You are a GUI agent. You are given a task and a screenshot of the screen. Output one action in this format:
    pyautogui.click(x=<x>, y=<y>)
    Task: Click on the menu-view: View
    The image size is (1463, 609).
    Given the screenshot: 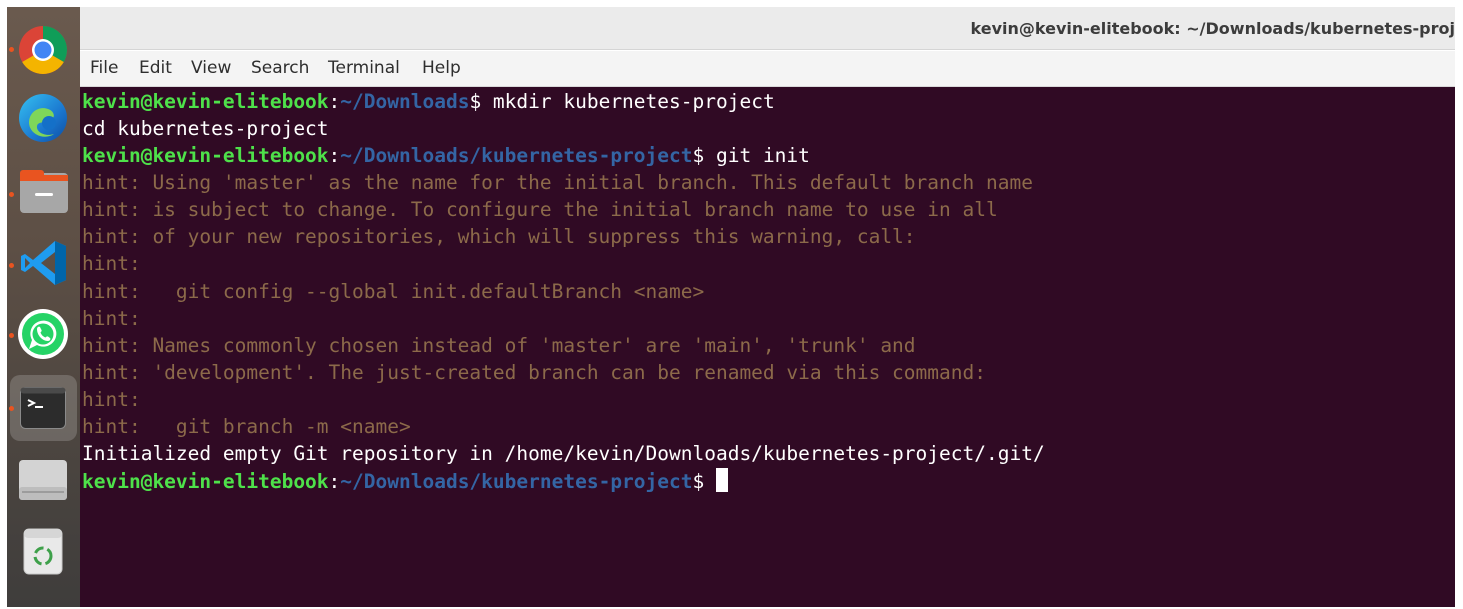 What is the action you would take?
    pyautogui.click(x=211, y=68)
    